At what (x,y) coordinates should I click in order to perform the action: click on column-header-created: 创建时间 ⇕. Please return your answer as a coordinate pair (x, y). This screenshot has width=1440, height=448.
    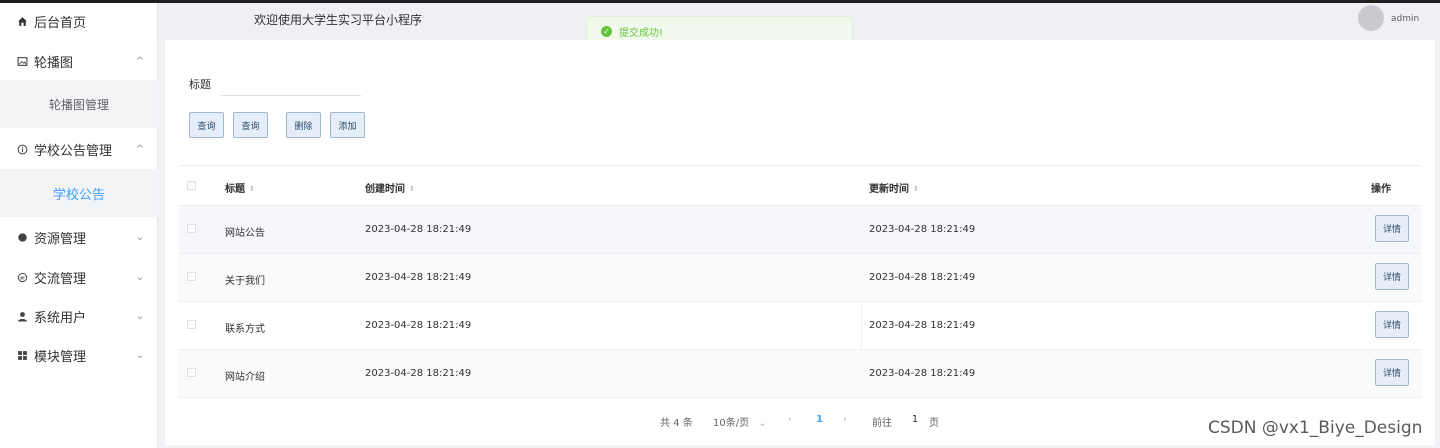
    Looking at the image, I should click on (390, 187).